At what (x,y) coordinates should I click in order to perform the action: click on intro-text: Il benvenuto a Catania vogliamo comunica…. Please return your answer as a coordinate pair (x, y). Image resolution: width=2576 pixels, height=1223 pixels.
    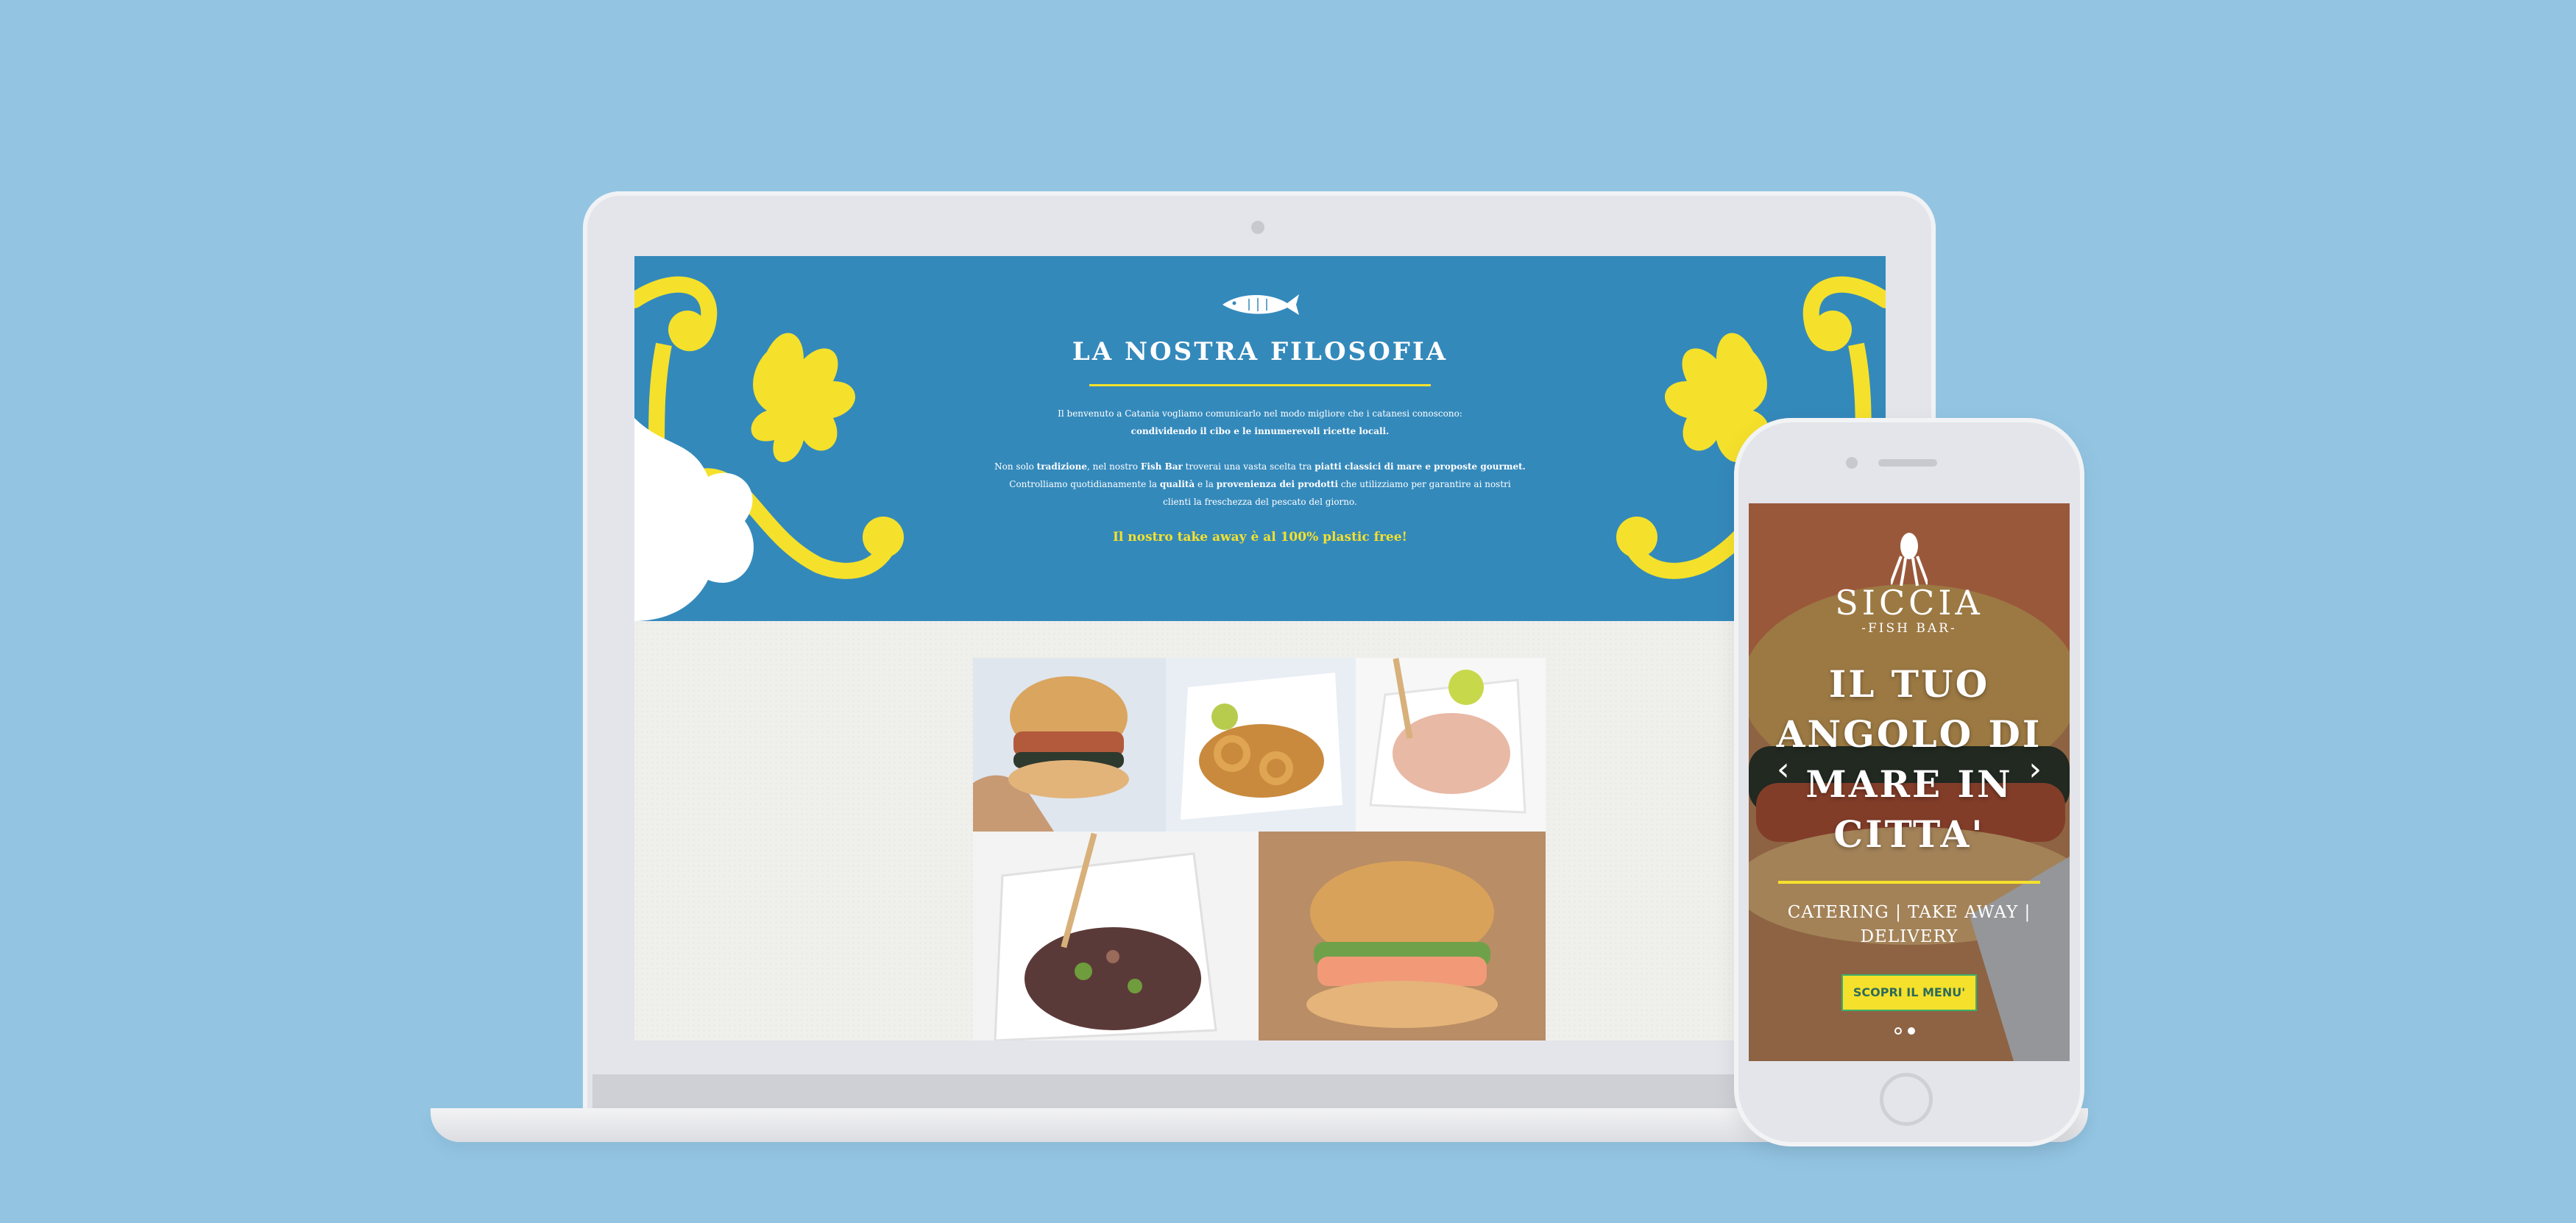
    Looking at the image, I should click on (1260, 413).